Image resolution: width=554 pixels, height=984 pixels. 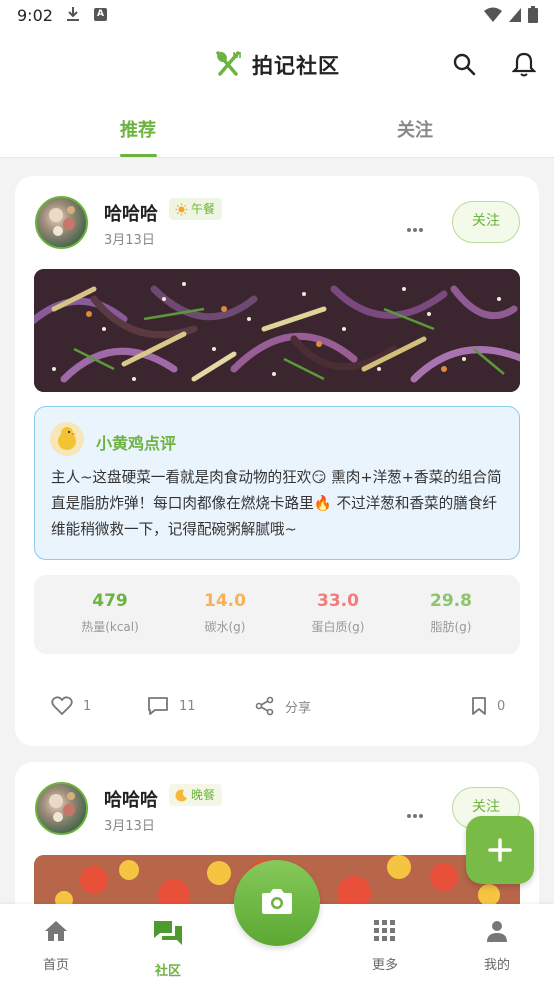 What do you see at coordinates (203, 209) in the screenshot?
I see `meal-label: 午餐` at bounding box center [203, 209].